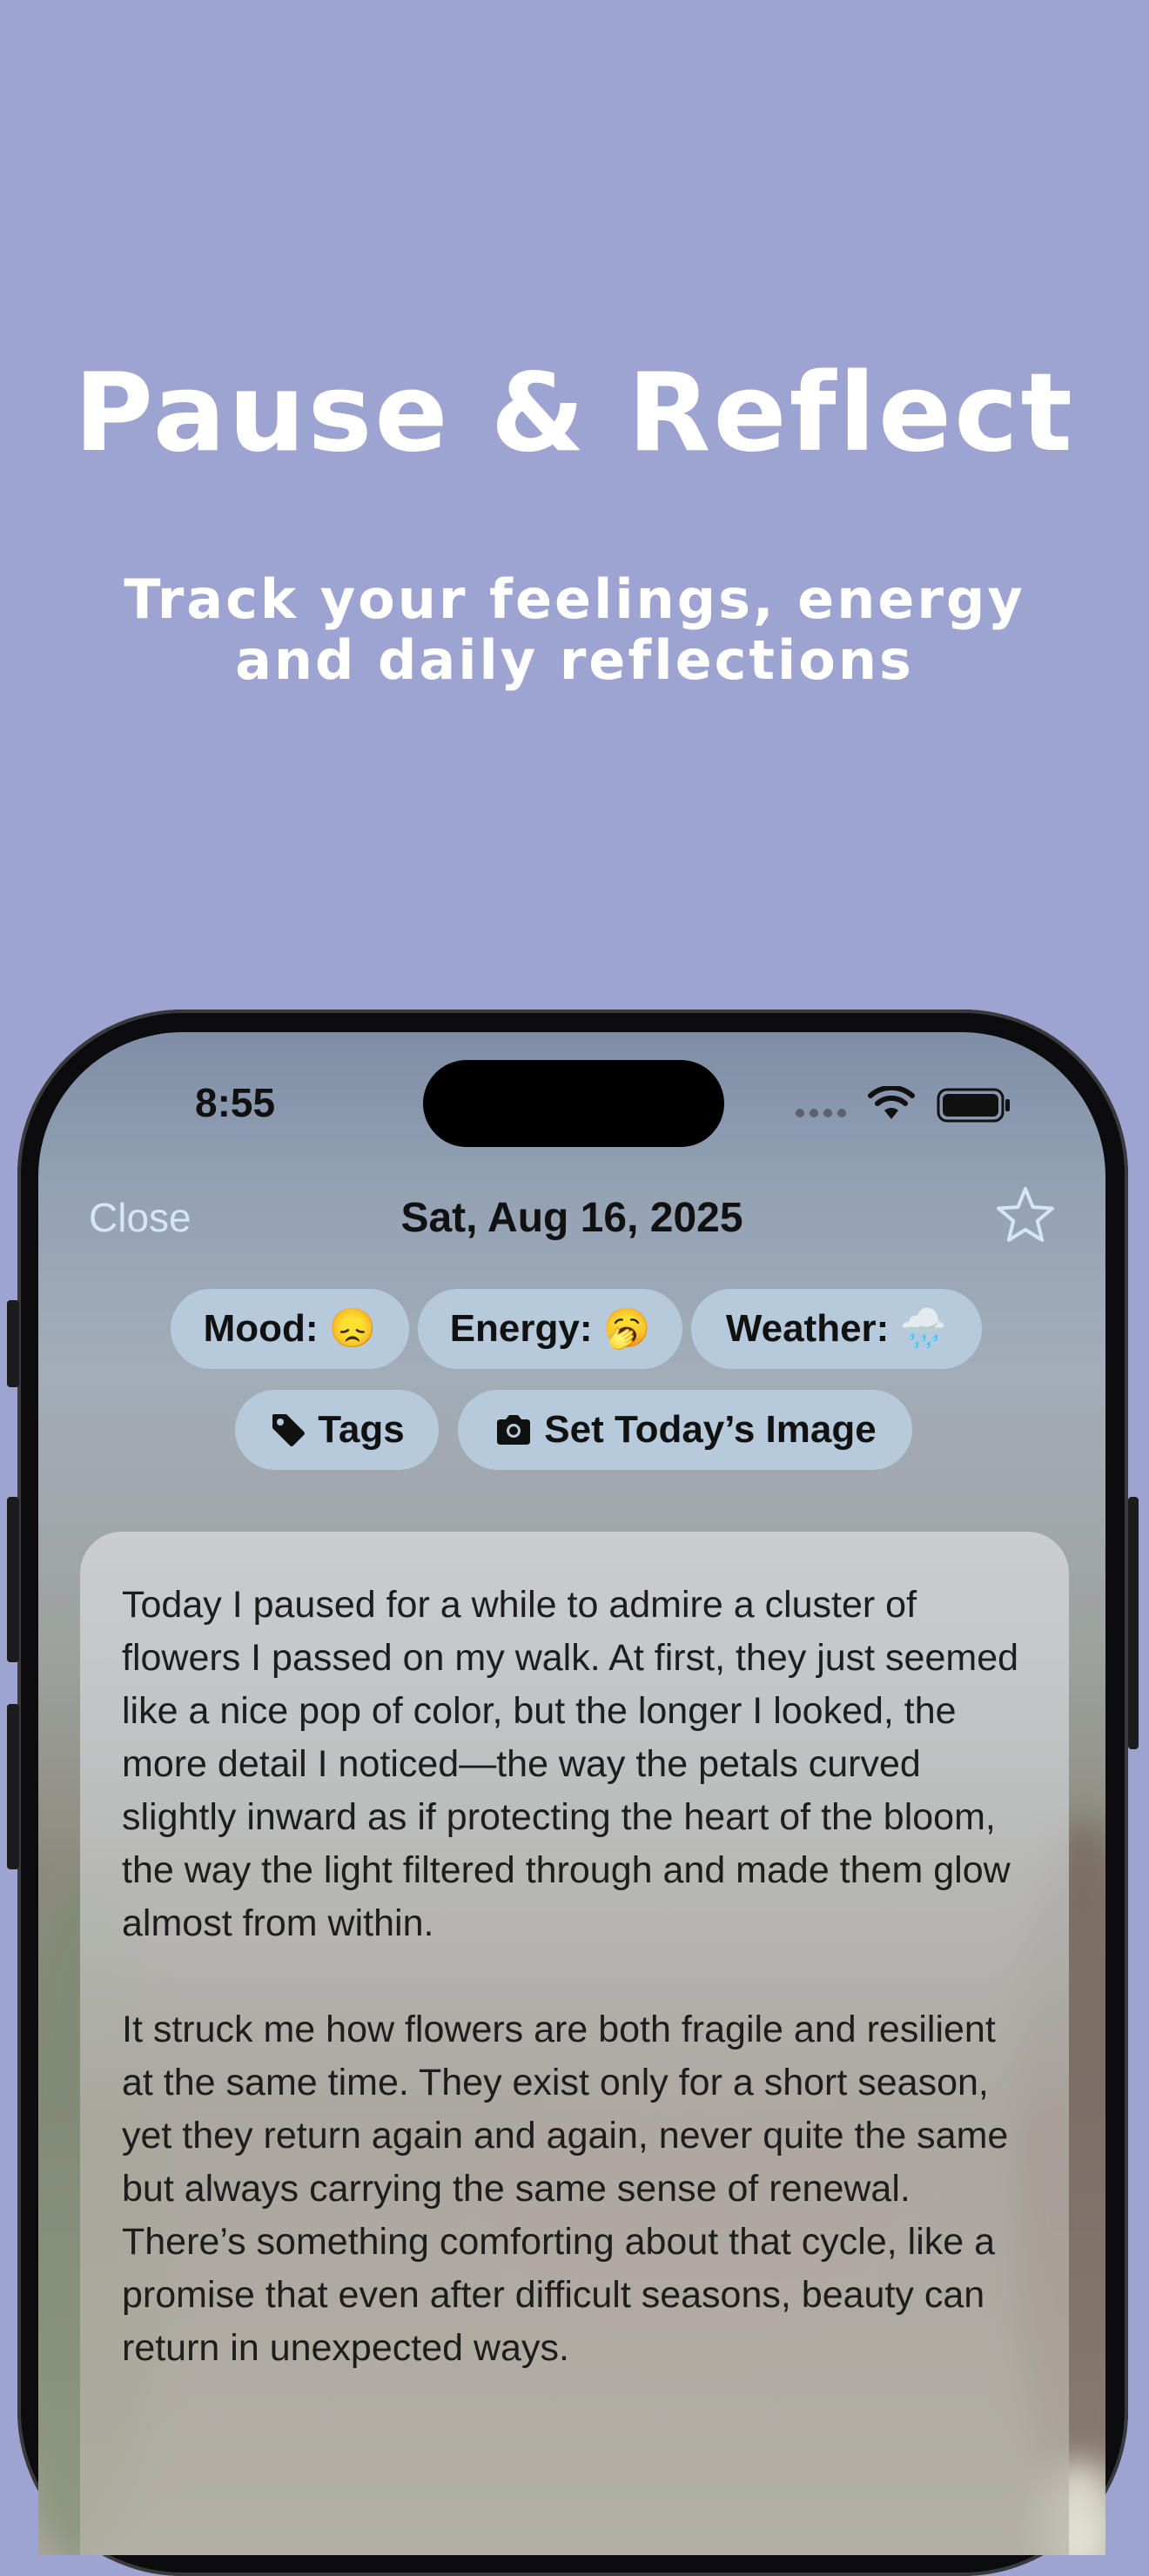 This screenshot has width=1149, height=2576. I want to click on weather-emoji: 🌧️, so click(923, 1328).